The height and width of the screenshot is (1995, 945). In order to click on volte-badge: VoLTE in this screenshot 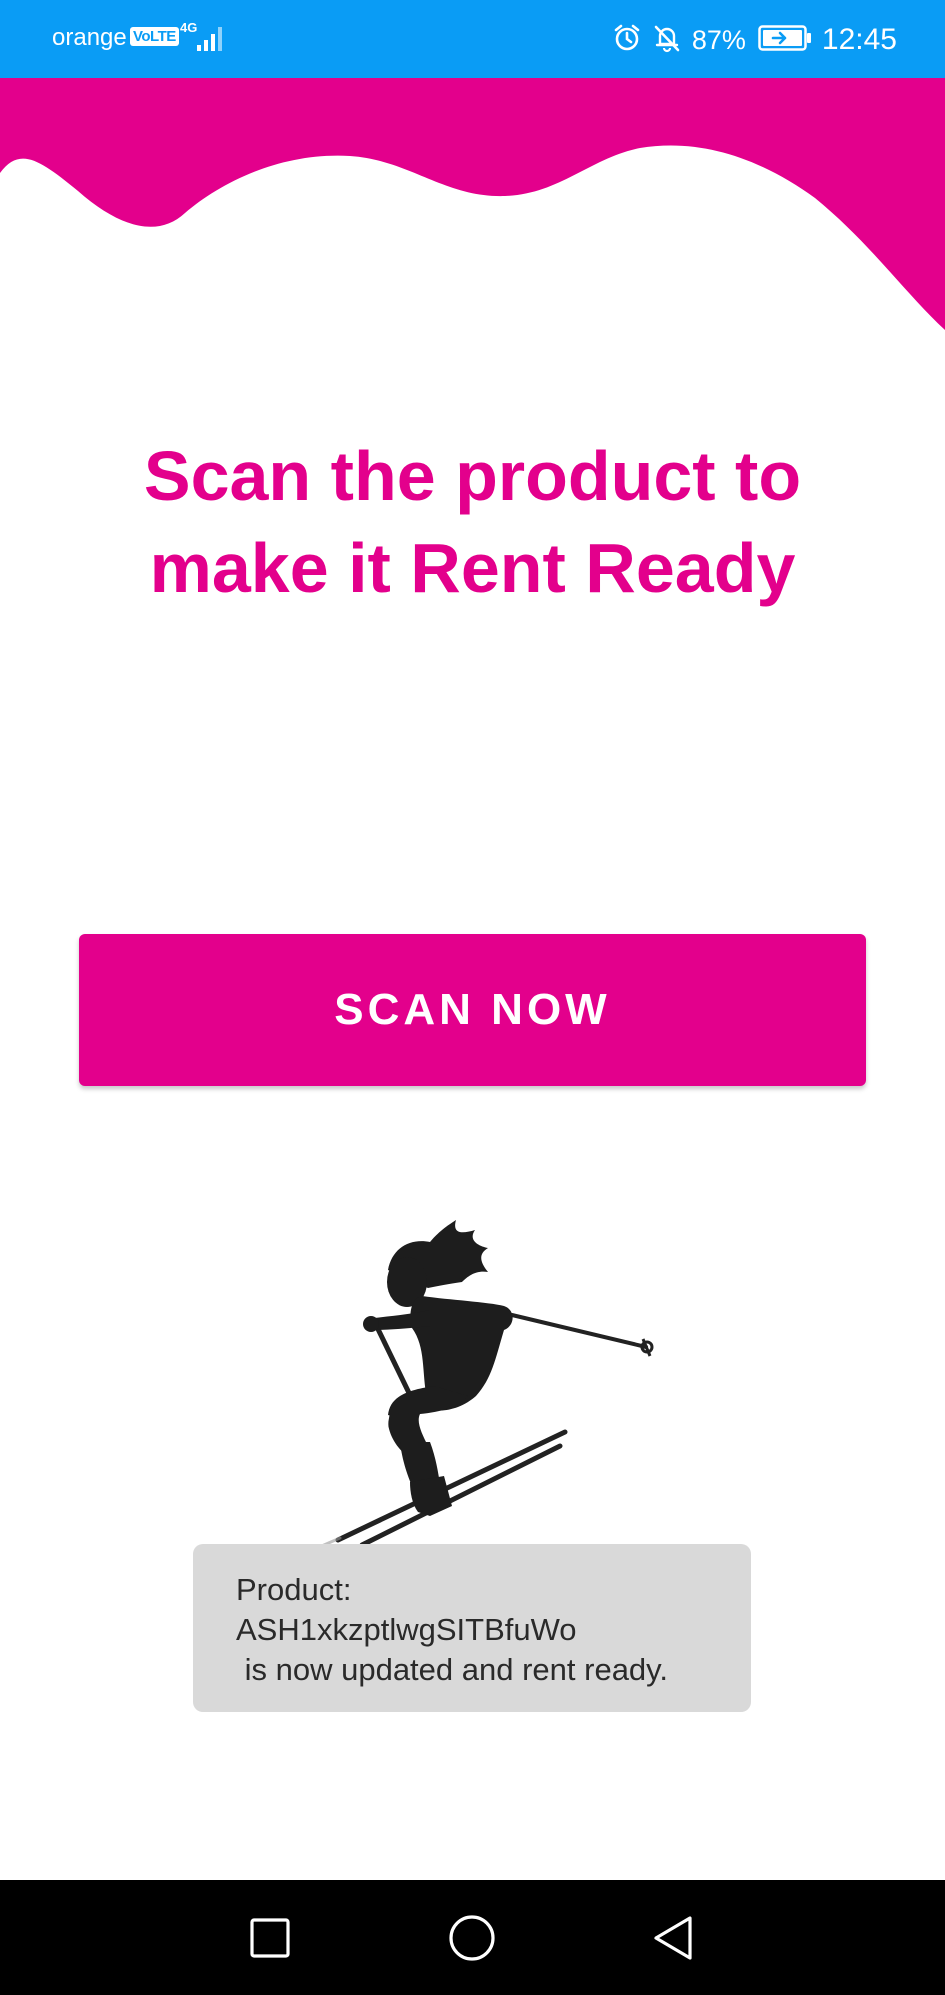, I will do `click(154, 36)`.